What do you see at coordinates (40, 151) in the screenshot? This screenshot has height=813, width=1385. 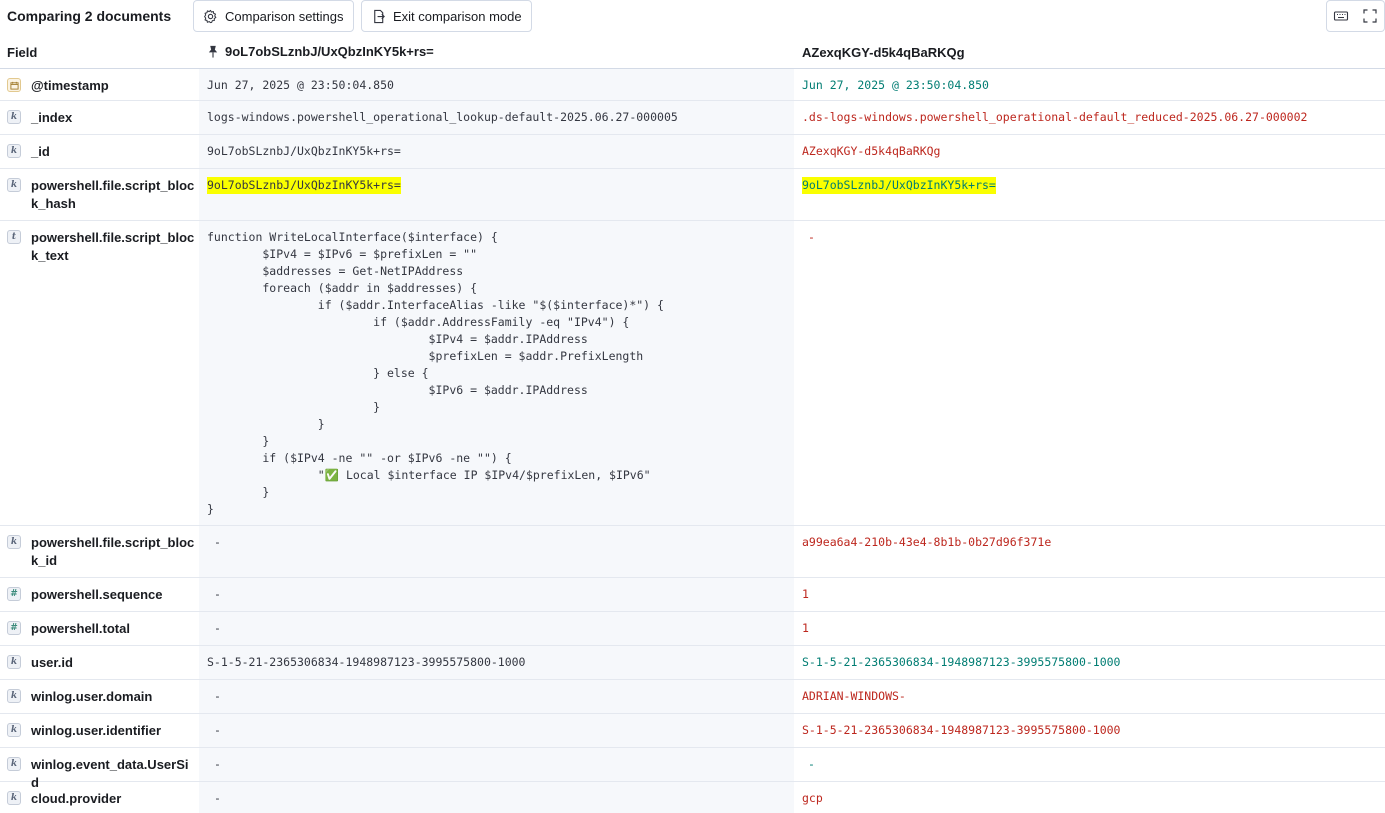 I see `field-name: _id` at bounding box center [40, 151].